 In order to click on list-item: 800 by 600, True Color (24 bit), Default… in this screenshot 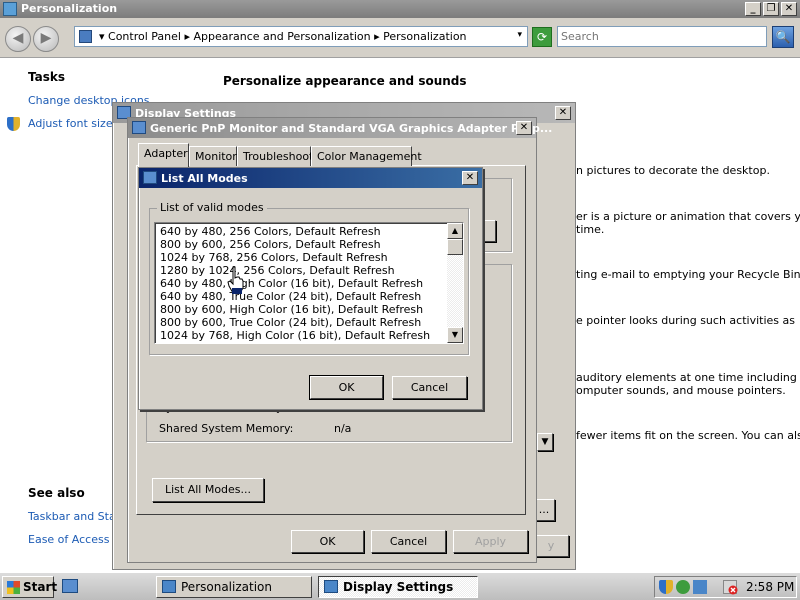, I will do `click(290, 322)`.